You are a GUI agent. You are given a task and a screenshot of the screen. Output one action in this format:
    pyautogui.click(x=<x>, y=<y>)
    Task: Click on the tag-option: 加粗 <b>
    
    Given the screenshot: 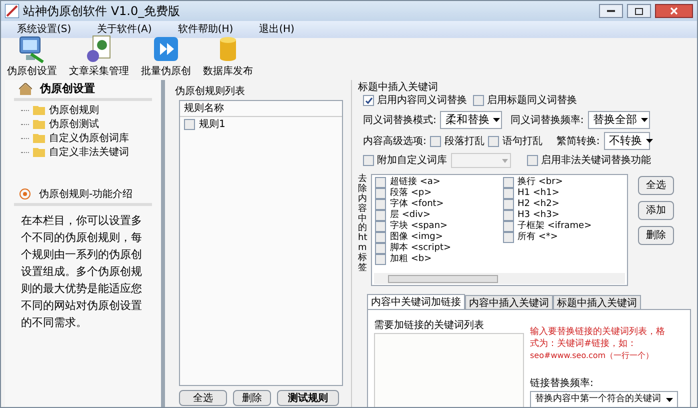 What is the action you would take?
    pyautogui.click(x=437, y=259)
    